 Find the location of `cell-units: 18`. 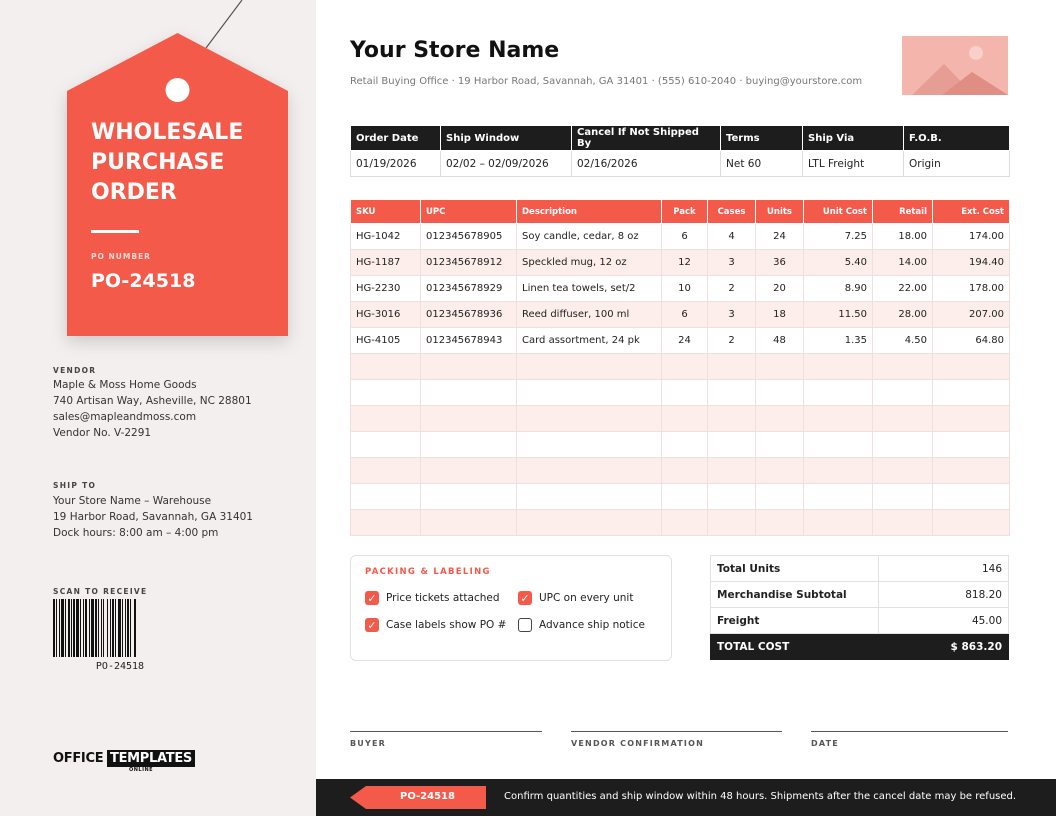

cell-units: 18 is located at coordinates (779, 314).